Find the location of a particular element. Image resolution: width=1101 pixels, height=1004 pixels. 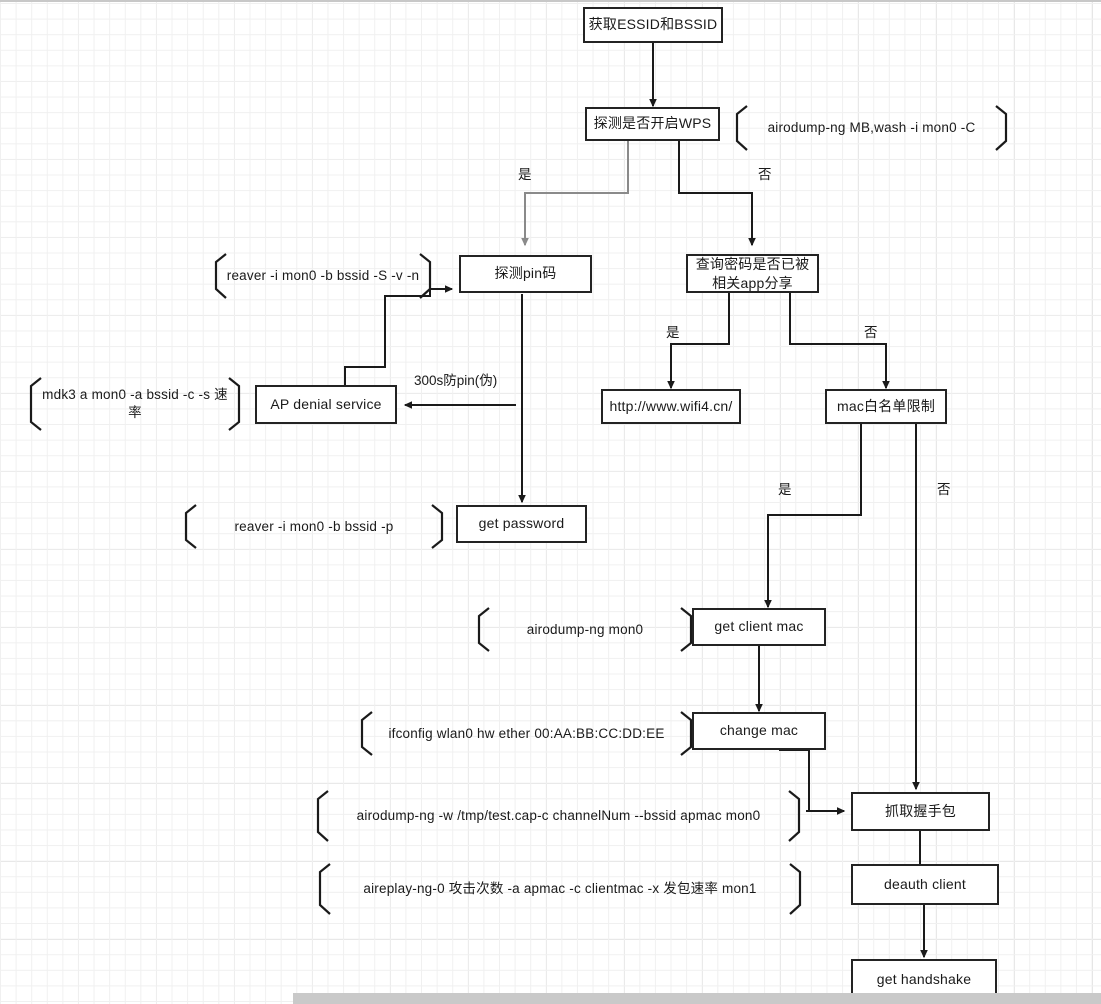

node-detect-pin: 探测pin码 is located at coordinates (525, 274).